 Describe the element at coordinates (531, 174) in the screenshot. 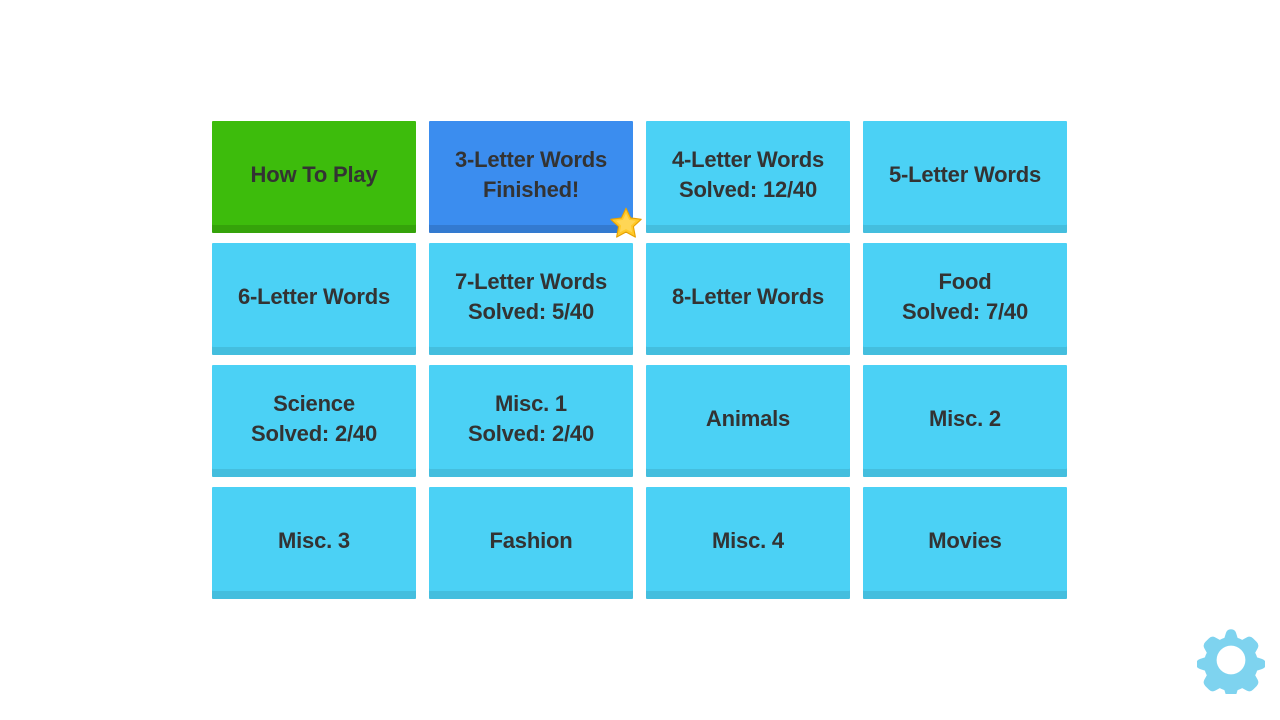

I see `category-tile-label: 3-Letter Words Finished!` at that location.